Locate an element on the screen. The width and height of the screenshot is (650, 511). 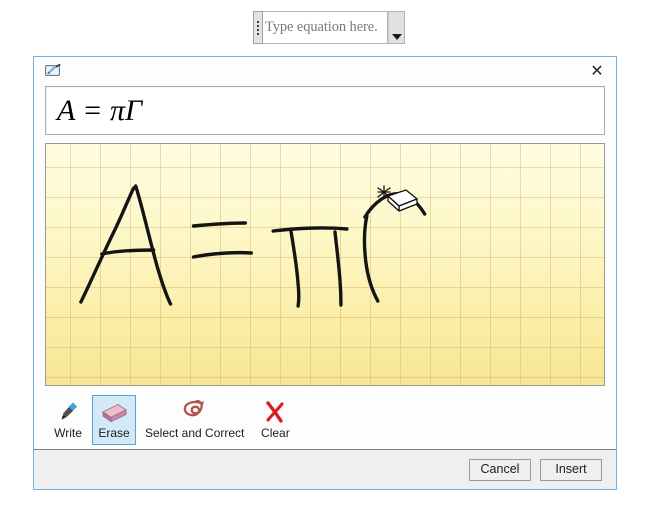
ink-tool-strip: Write Erase Select and Correct Clear is located at coordinates (325, 421).